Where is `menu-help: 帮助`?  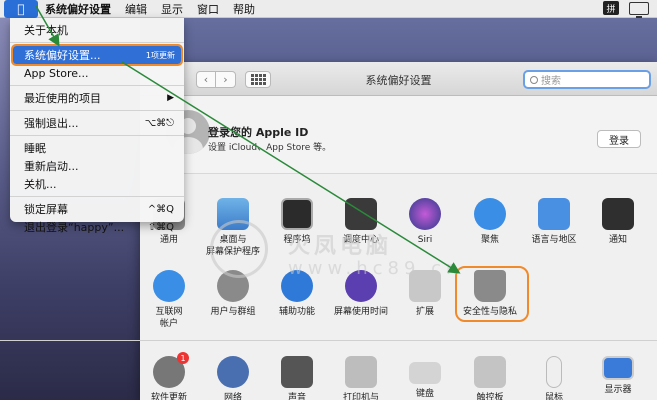
menu-help: 帮助 is located at coordinates (244, 9).